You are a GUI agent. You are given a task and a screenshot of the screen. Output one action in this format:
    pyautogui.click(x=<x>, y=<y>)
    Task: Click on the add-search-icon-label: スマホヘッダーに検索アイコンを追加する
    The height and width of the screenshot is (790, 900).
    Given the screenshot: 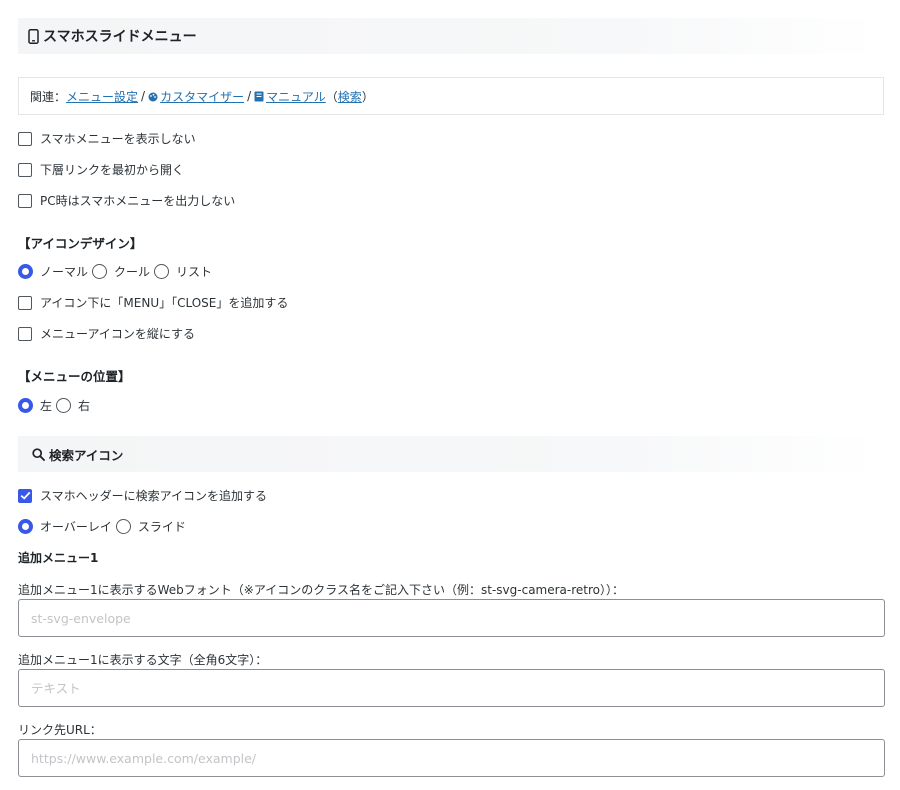 What is the action you would take?
    pyautogui.click(x=154, y=496)
    